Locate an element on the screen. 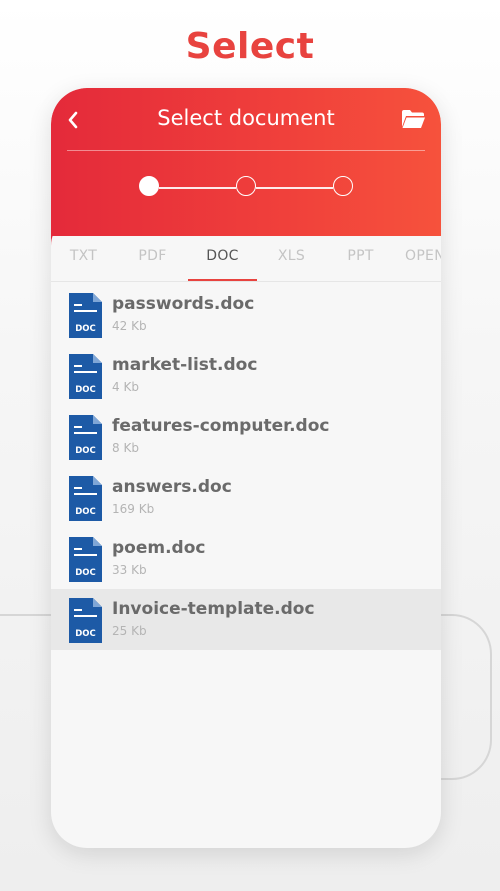 Image resolution: width=500 pixels, height=891 pixels. file-name: passwords.doc is located at coordinates (183, 304).